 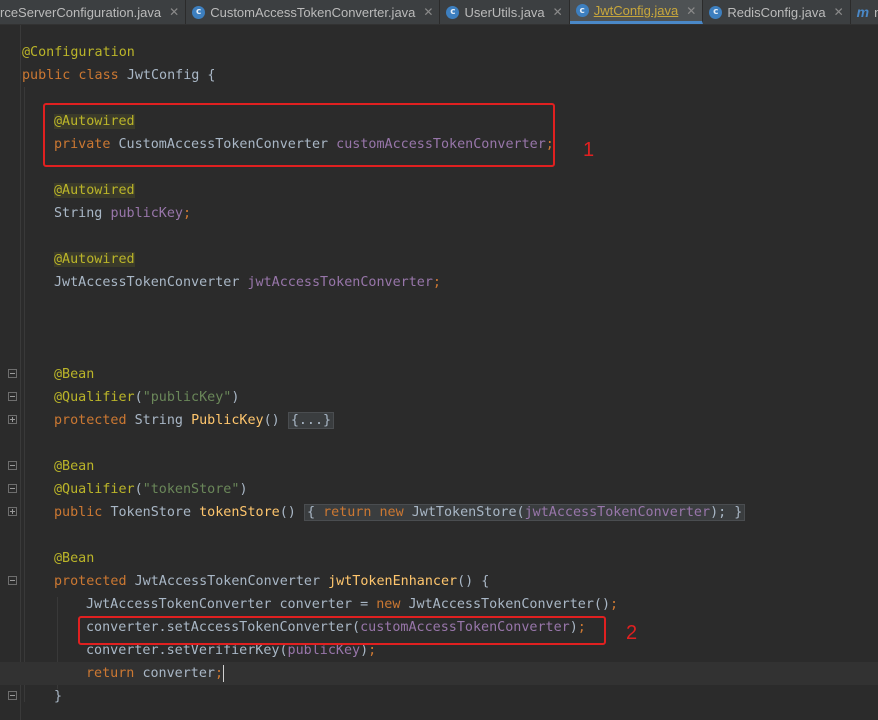 I want to click on tab-label: JwtConfig.java, so click(x=636, y=10).